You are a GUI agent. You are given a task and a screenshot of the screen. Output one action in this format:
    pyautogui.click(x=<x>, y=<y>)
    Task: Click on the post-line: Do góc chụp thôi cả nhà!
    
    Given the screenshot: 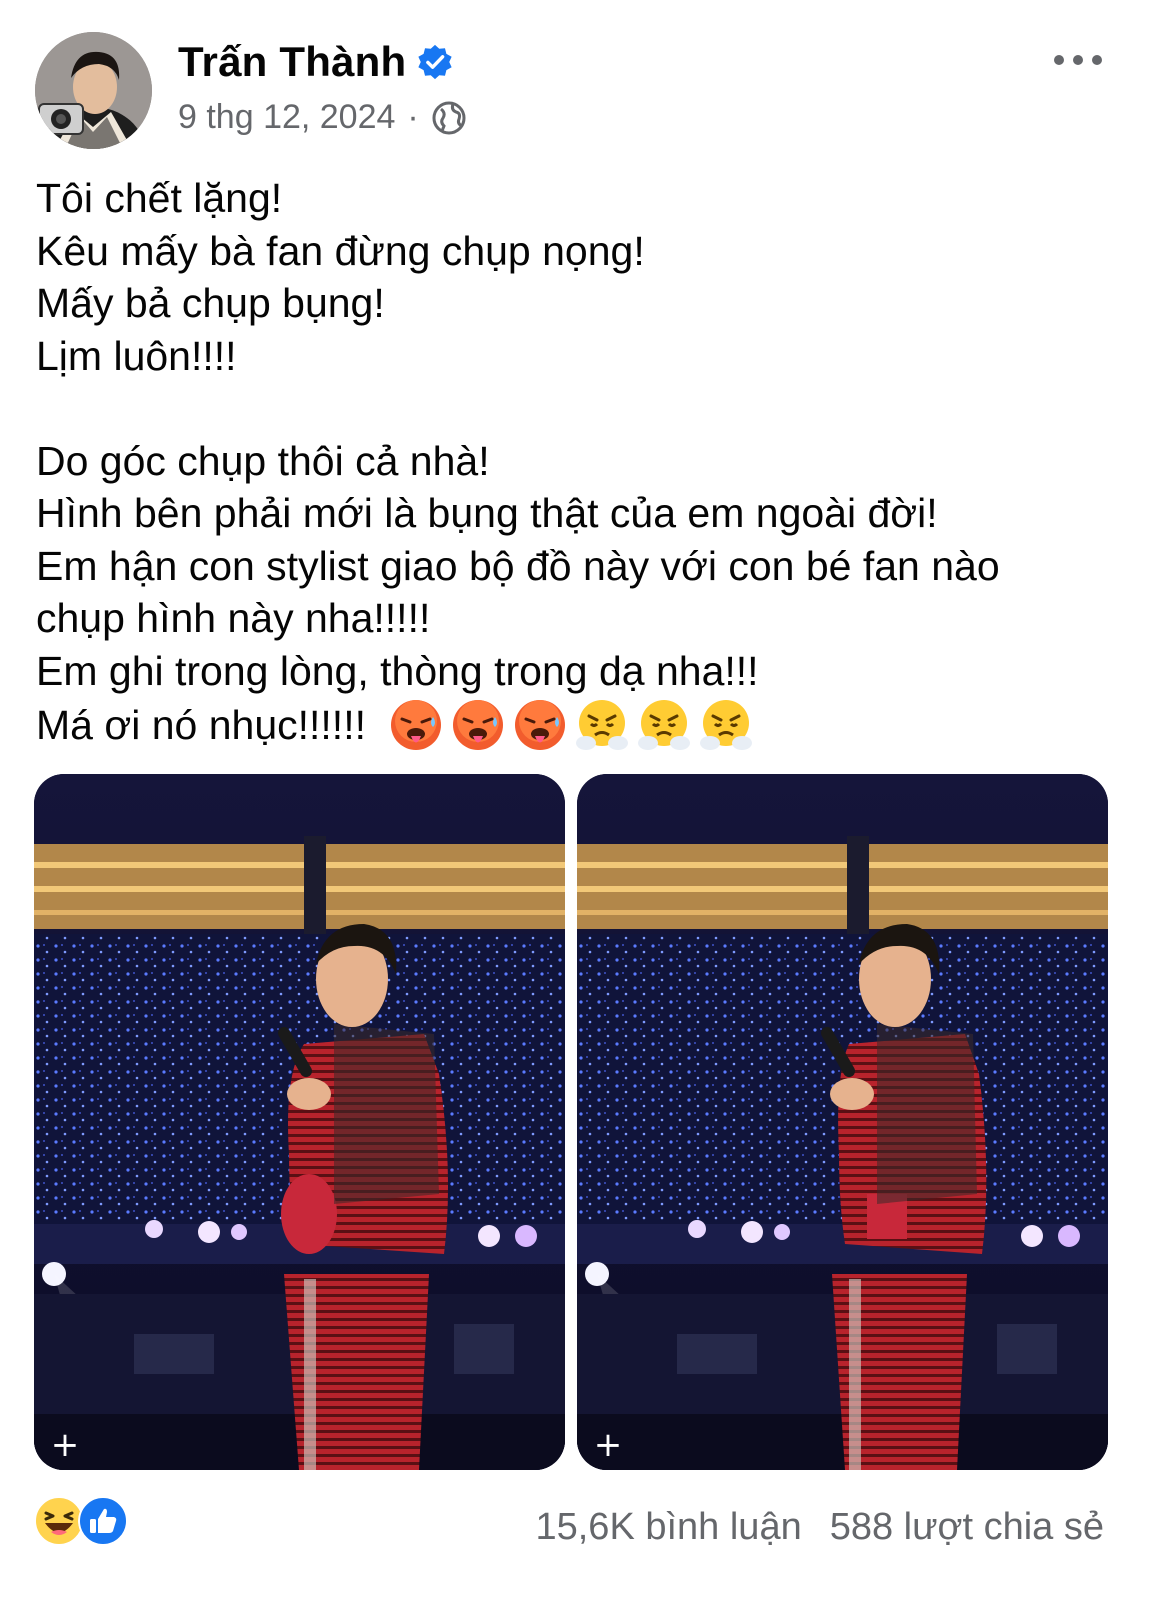 What is the action you would take?
    pyautogui.click(x=263, y=460)
    